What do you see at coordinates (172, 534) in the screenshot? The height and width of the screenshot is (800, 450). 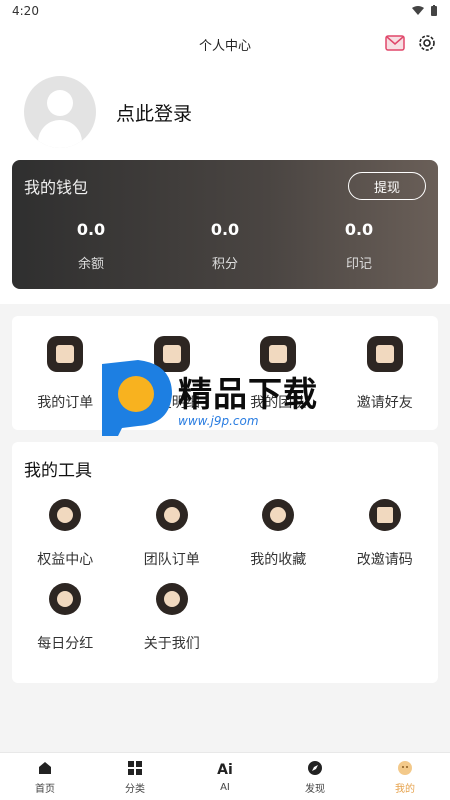 I see `tool-team-orders: 团队订单` at bounding box center [172, 534].